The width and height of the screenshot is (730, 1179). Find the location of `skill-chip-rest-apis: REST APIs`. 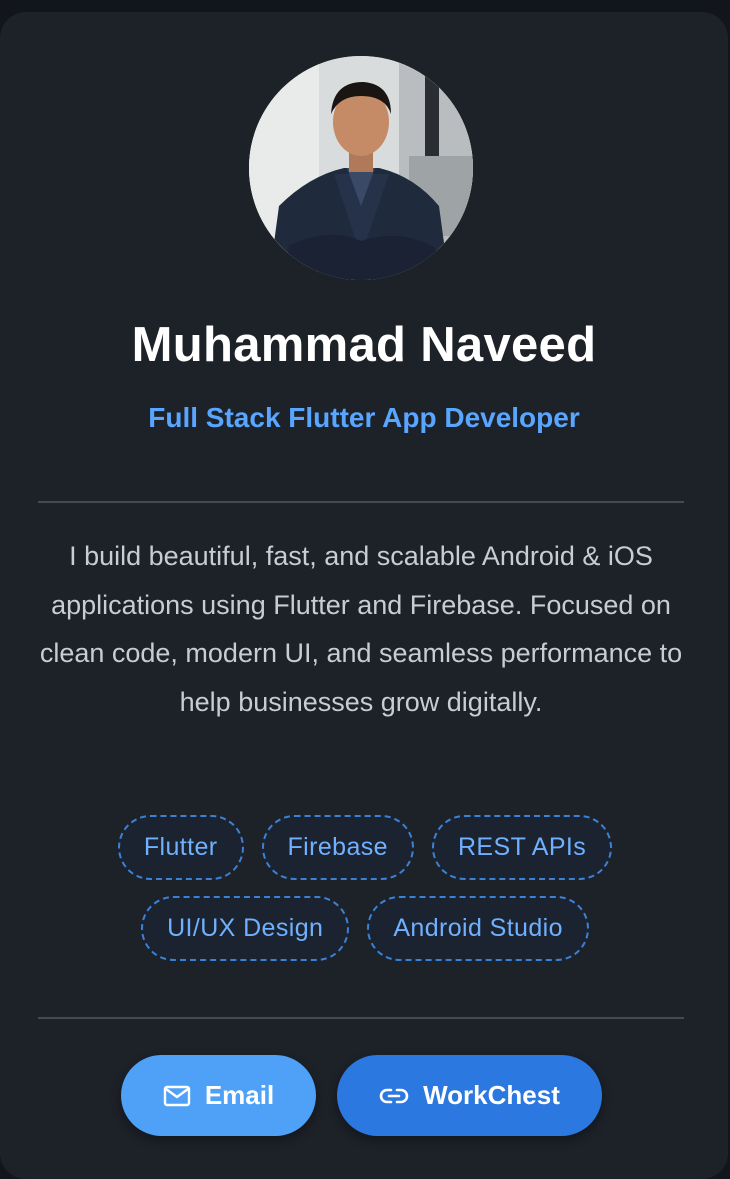

skill-chip-rest-apis: REST APIs is located at coordinates (522, 847).